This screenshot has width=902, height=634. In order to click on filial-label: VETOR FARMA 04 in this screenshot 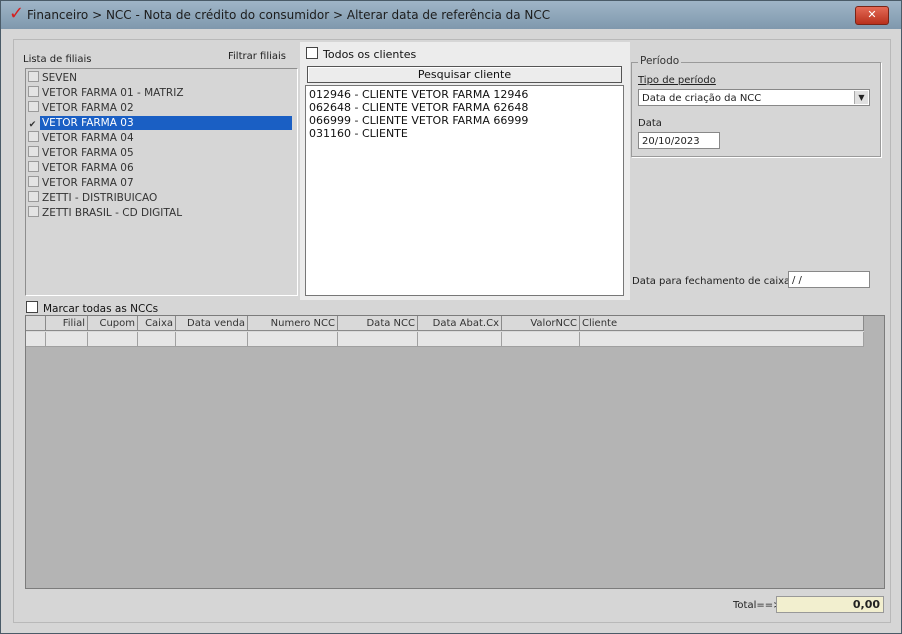, I will do `click(88, 138)`.